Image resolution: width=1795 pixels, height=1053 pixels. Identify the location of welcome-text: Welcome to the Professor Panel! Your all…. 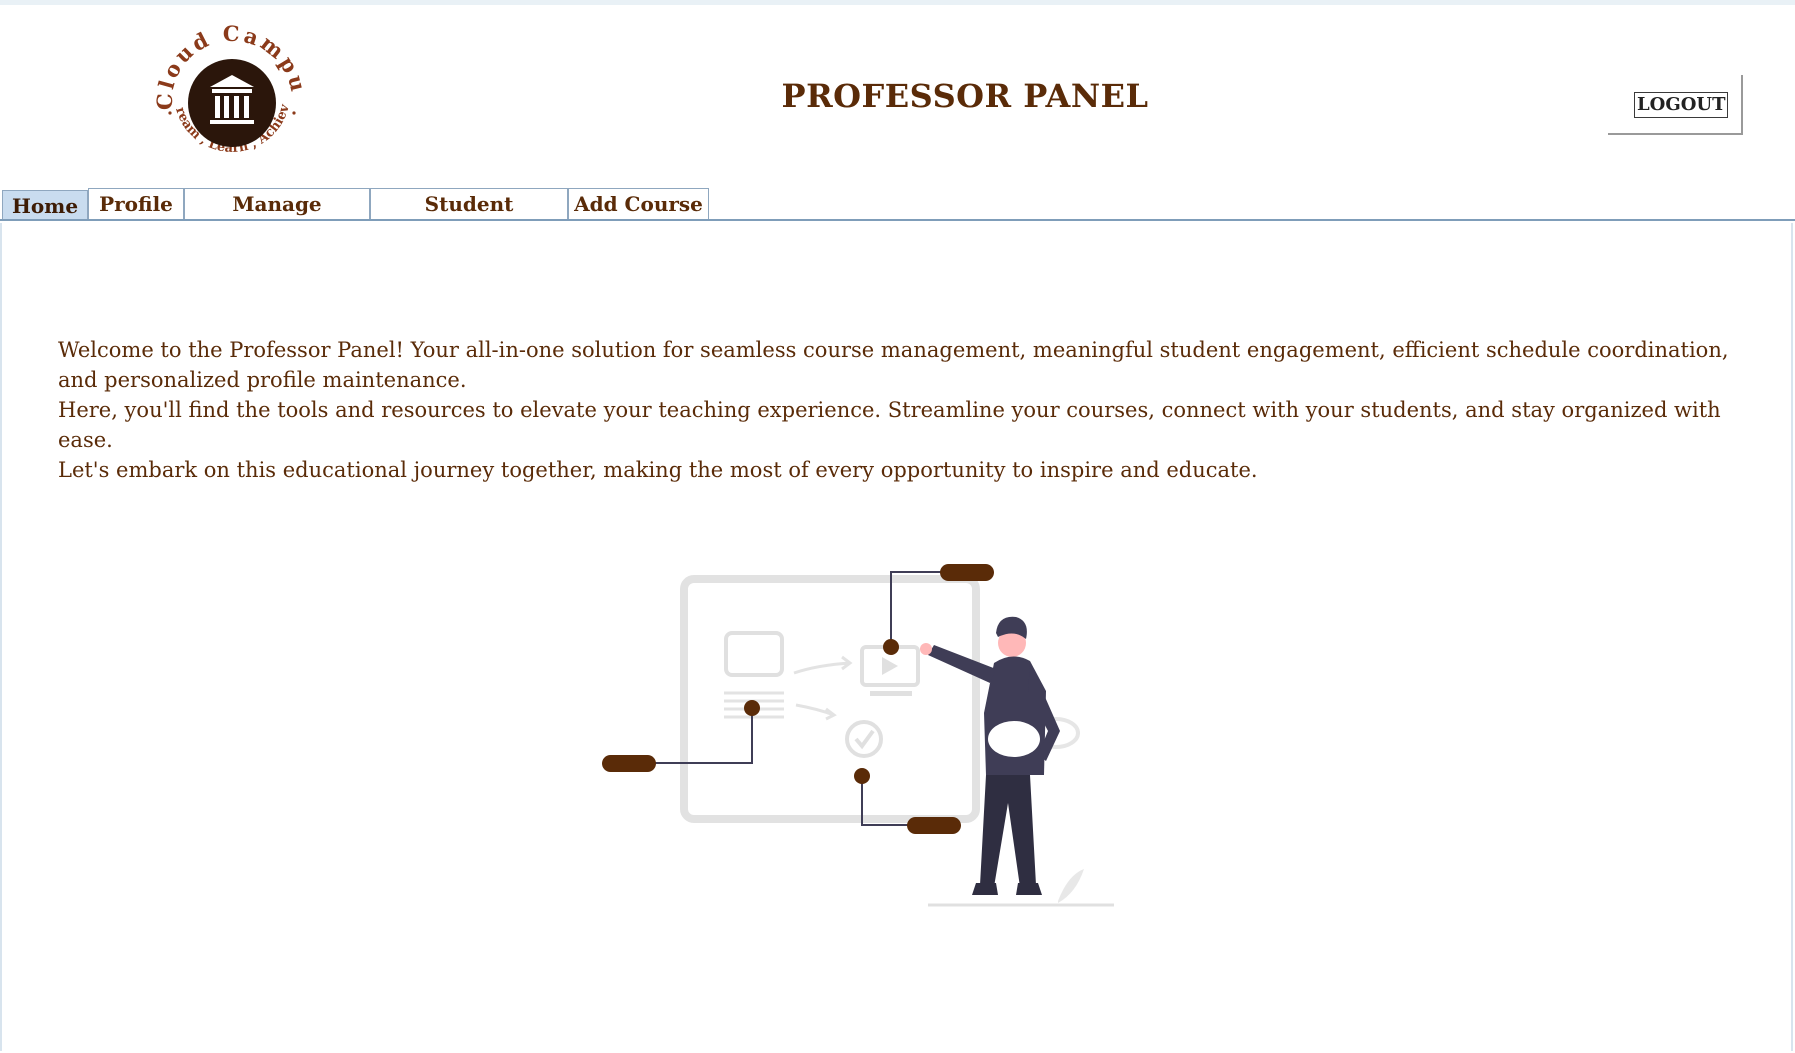
(908, 410).